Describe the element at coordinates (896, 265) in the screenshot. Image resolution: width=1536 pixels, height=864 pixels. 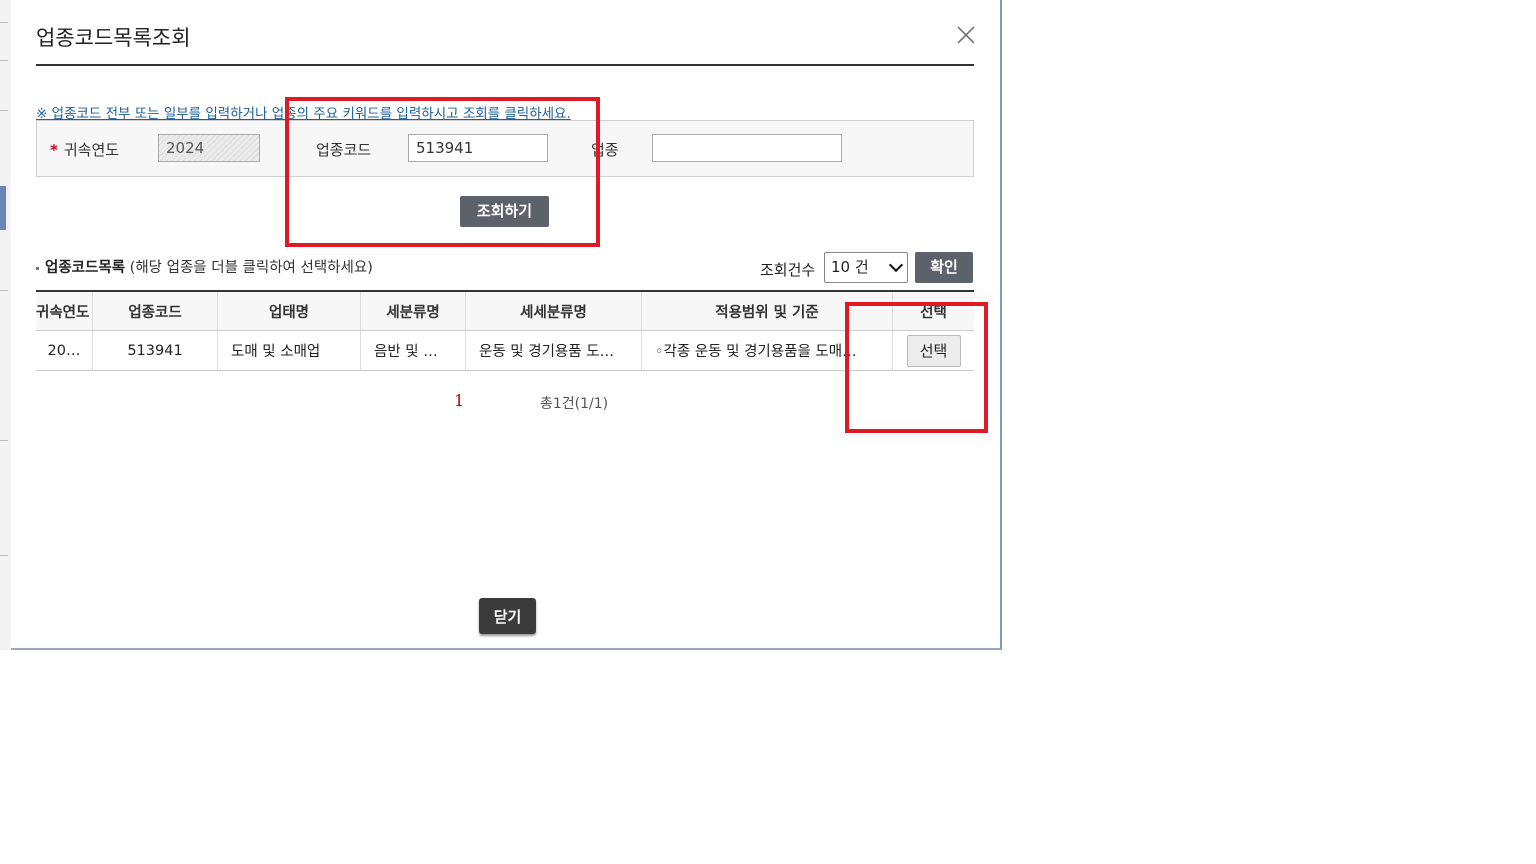
I see `chevron-down-icon` at that location.